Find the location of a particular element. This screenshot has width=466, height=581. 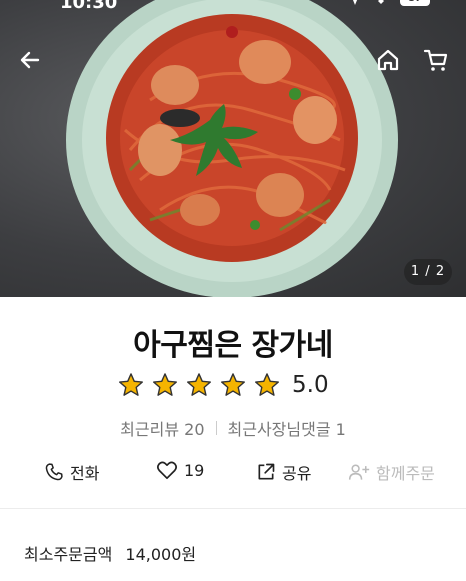

arrow-left-icon is located at coordinates (30, 60).